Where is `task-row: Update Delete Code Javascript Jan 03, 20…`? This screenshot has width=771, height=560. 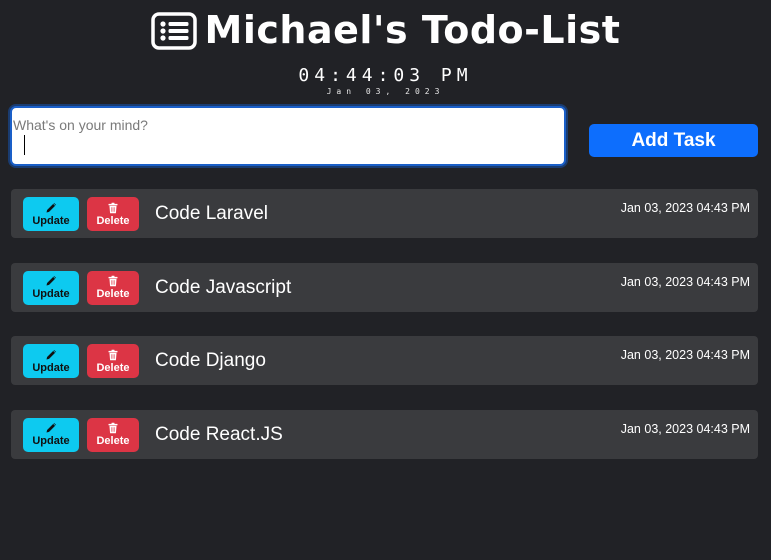
task-row: Update Delete Code Javascript Jan 03, 20… is located at coordinates (384, 287).